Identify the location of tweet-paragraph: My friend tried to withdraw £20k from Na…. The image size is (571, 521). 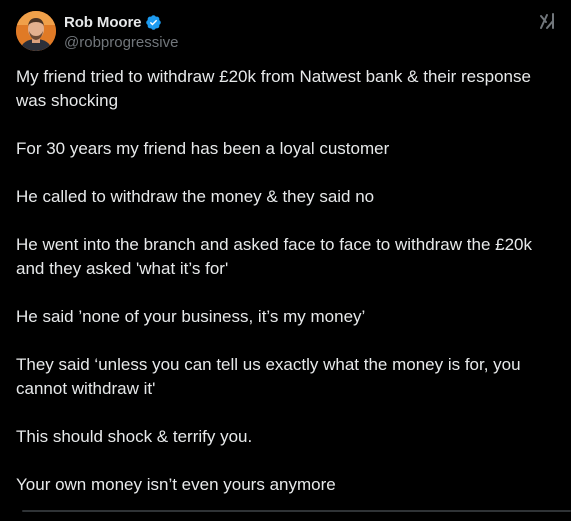
(273, 88).